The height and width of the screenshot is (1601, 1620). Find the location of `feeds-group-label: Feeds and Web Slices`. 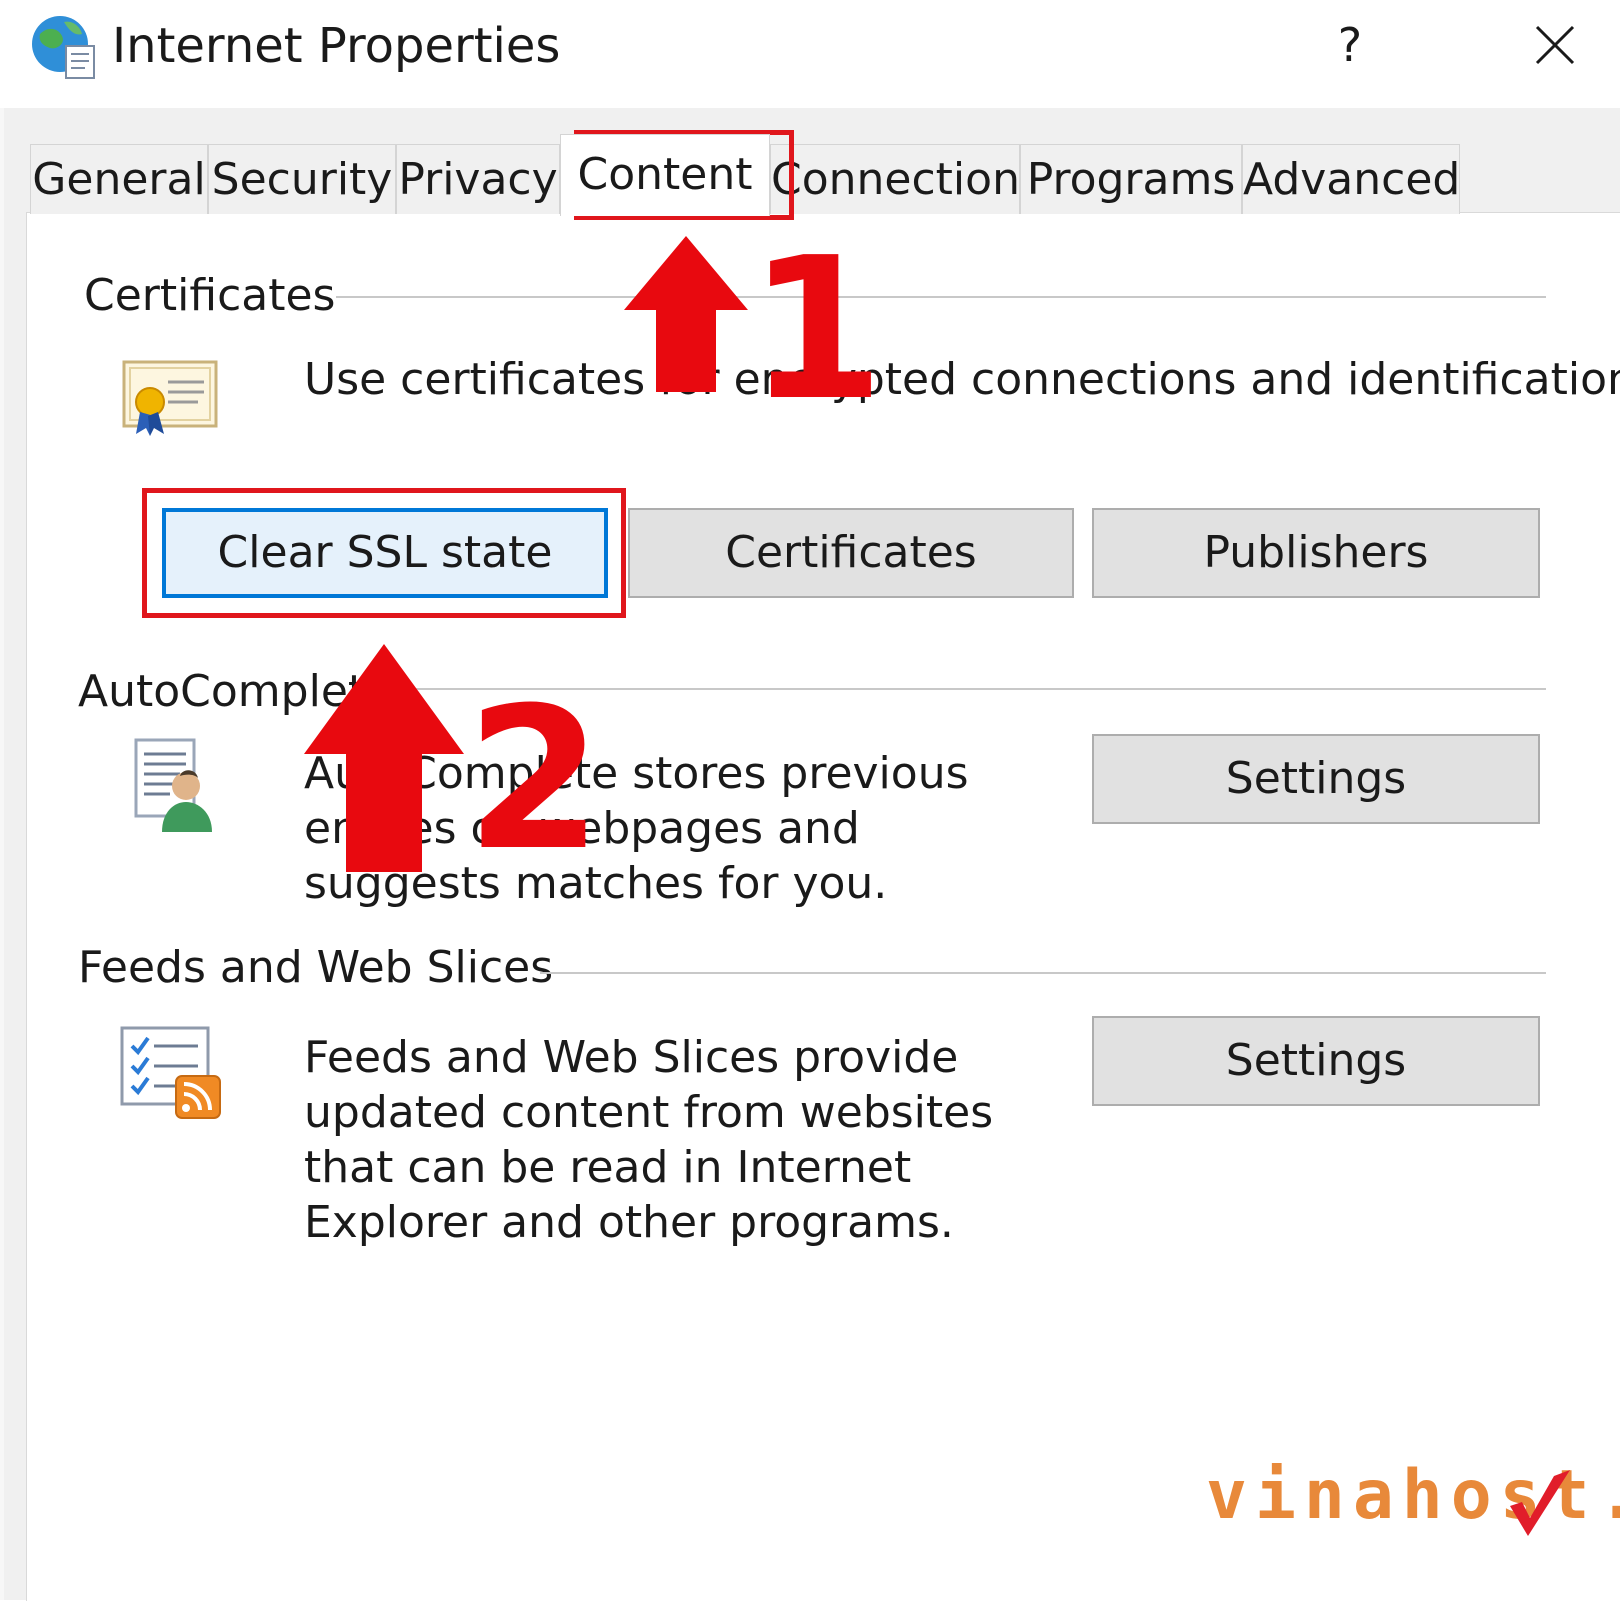

feeds-group-label: Feeds and Web Slices is located at coordinates (316, 967).